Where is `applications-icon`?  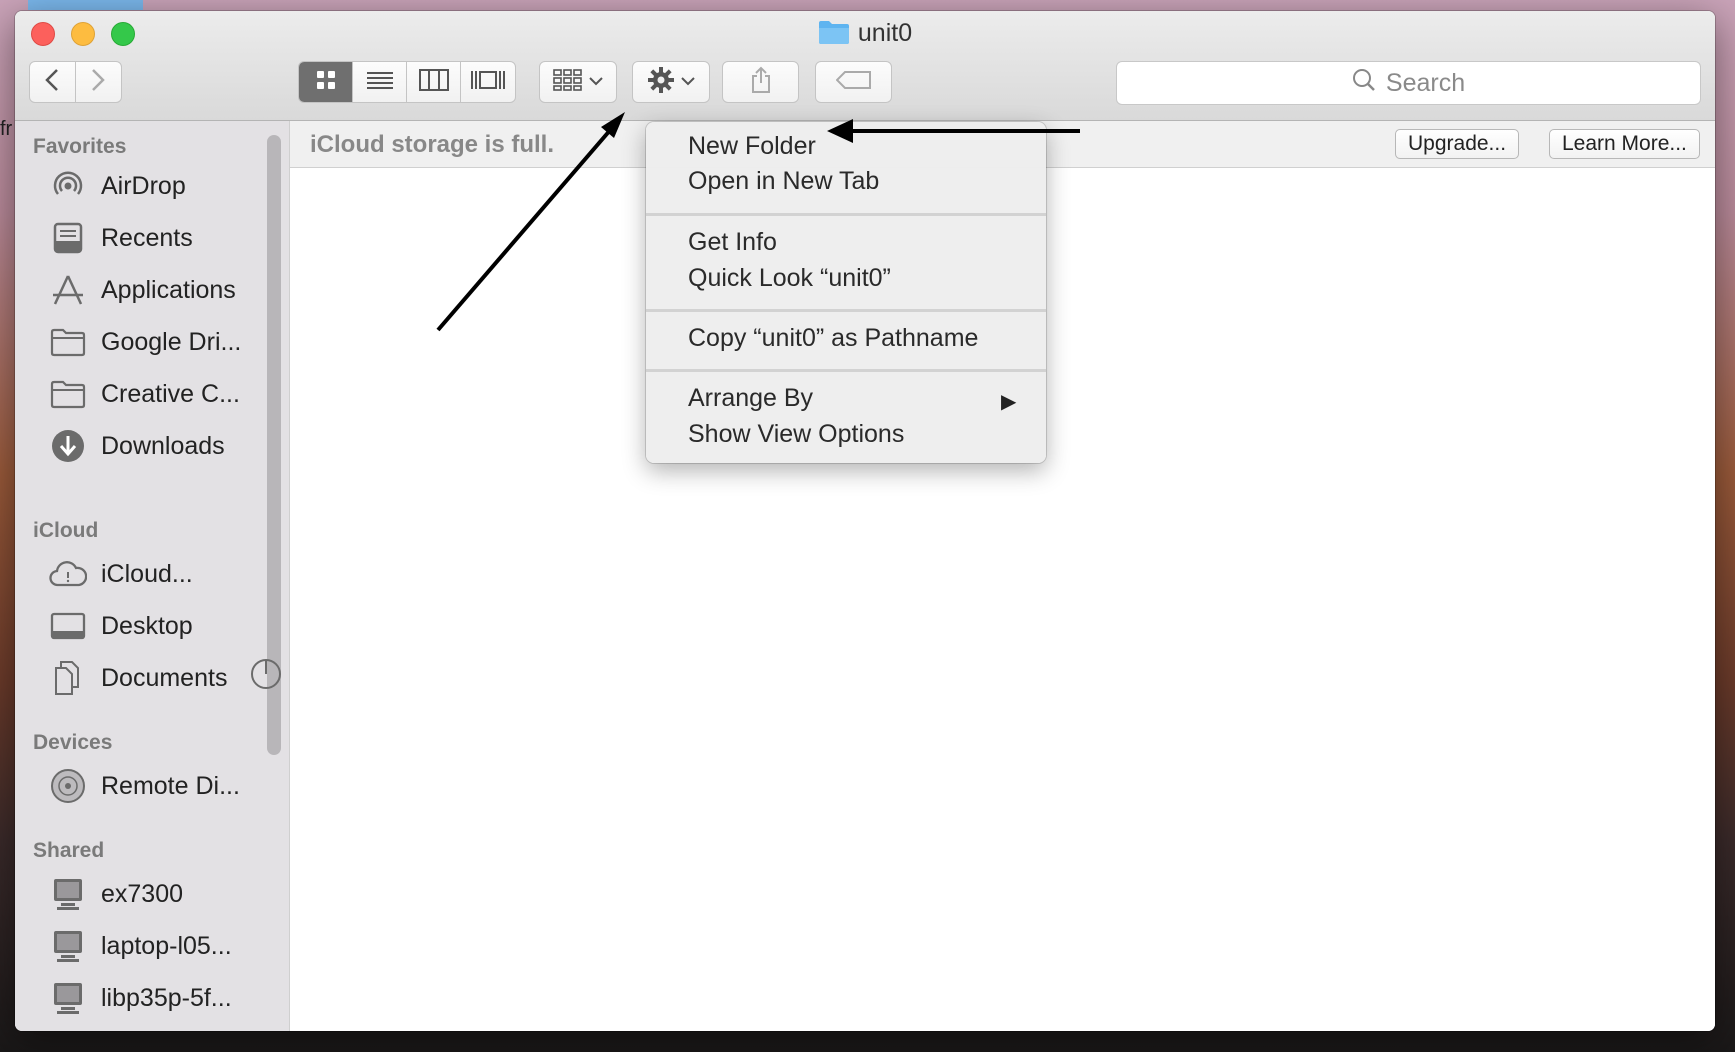 applications-icon is located at coordinates (68, 290).